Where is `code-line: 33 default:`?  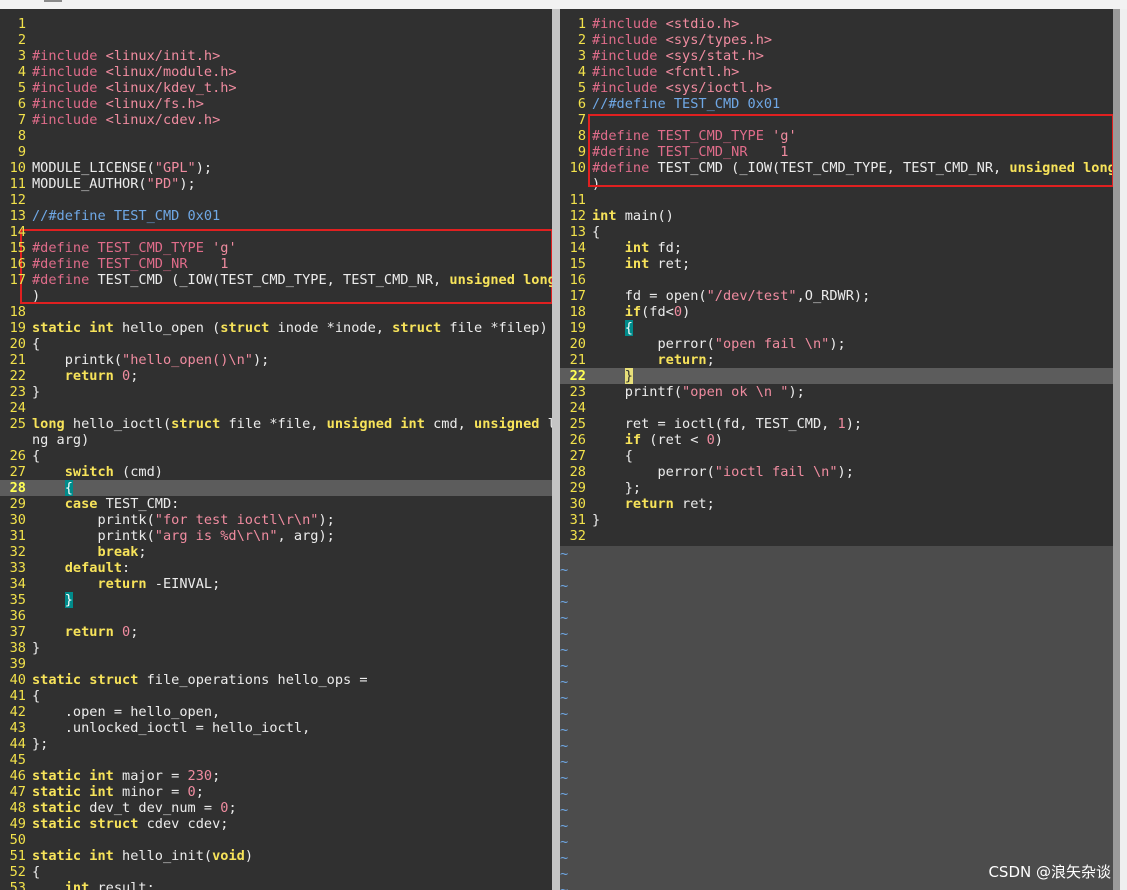
code-line: 33 default: is located at coordinates (276, 568).